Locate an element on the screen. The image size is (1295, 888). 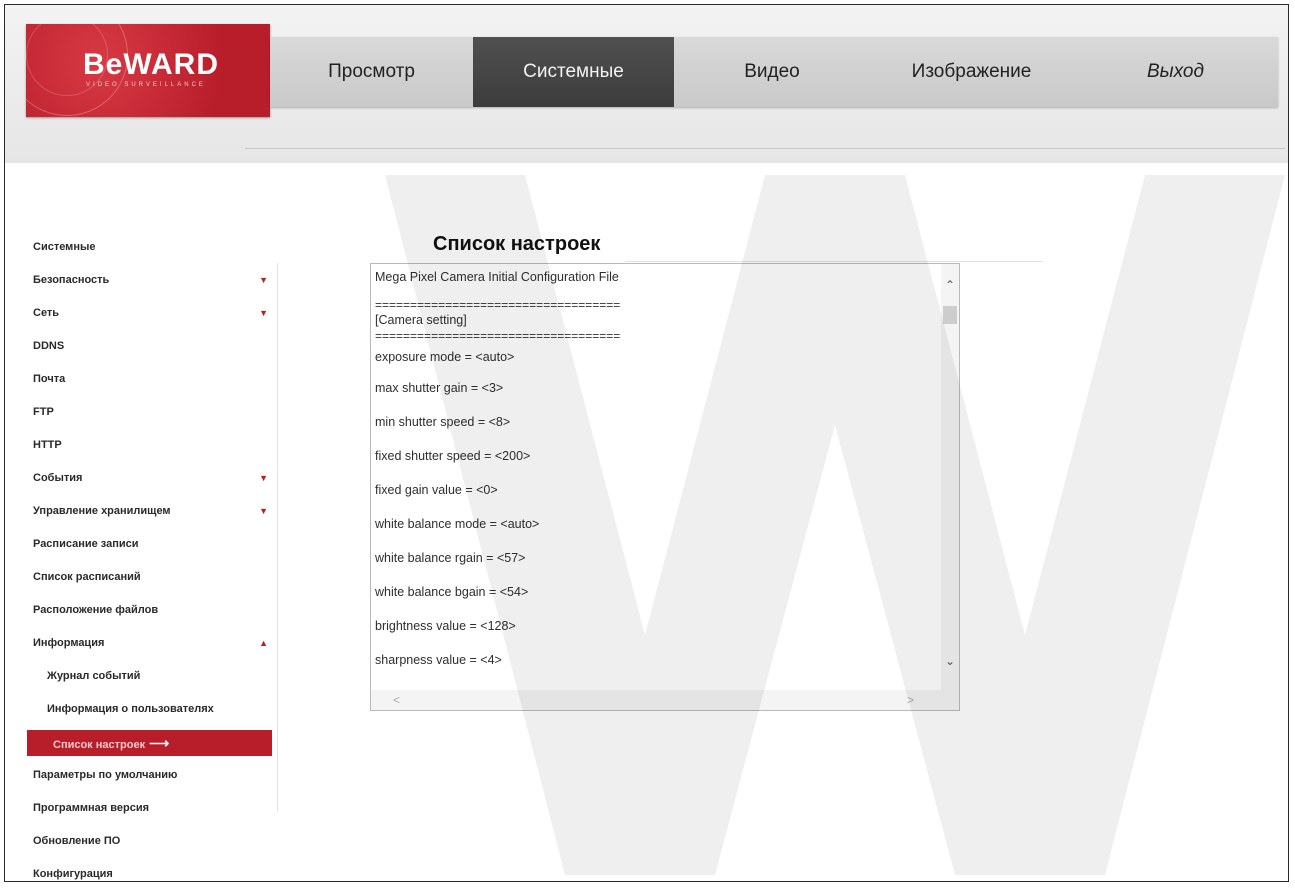
config-line: exposure mode = <auto> is located at coordinates (445, 357).